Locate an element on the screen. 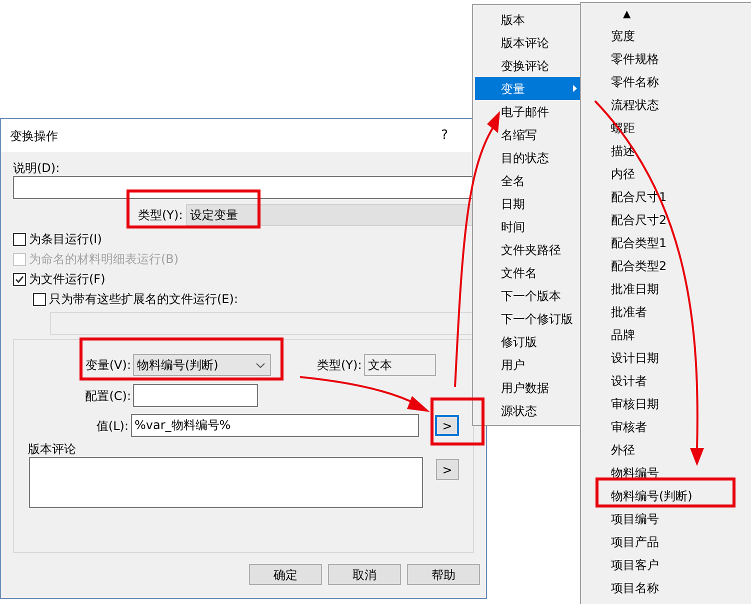 The width and height of the screenshot is (751, 604). menu-item: 版本评论 is located at coordinates (528, 42).